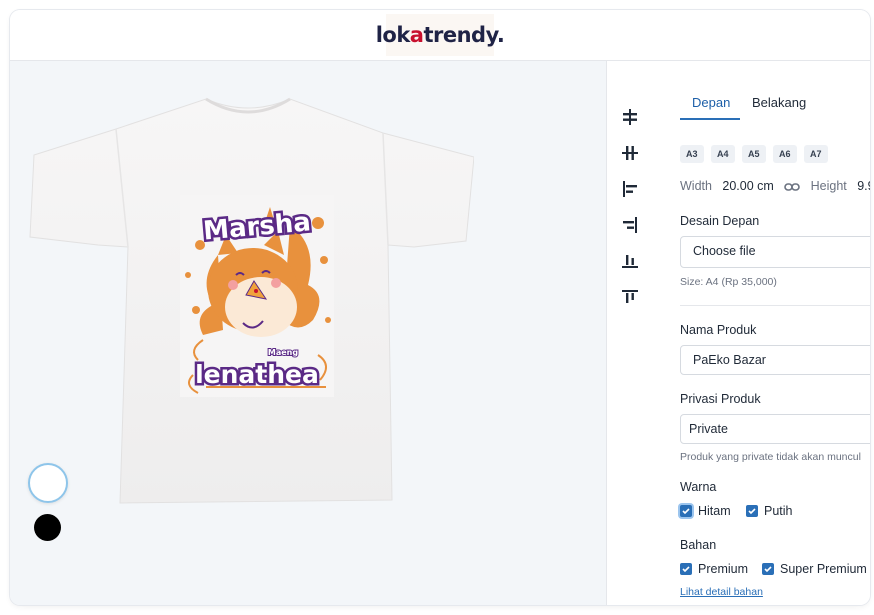 The image size is (874, 615). I want to click on file-input: Choose file, so click(775, 252).